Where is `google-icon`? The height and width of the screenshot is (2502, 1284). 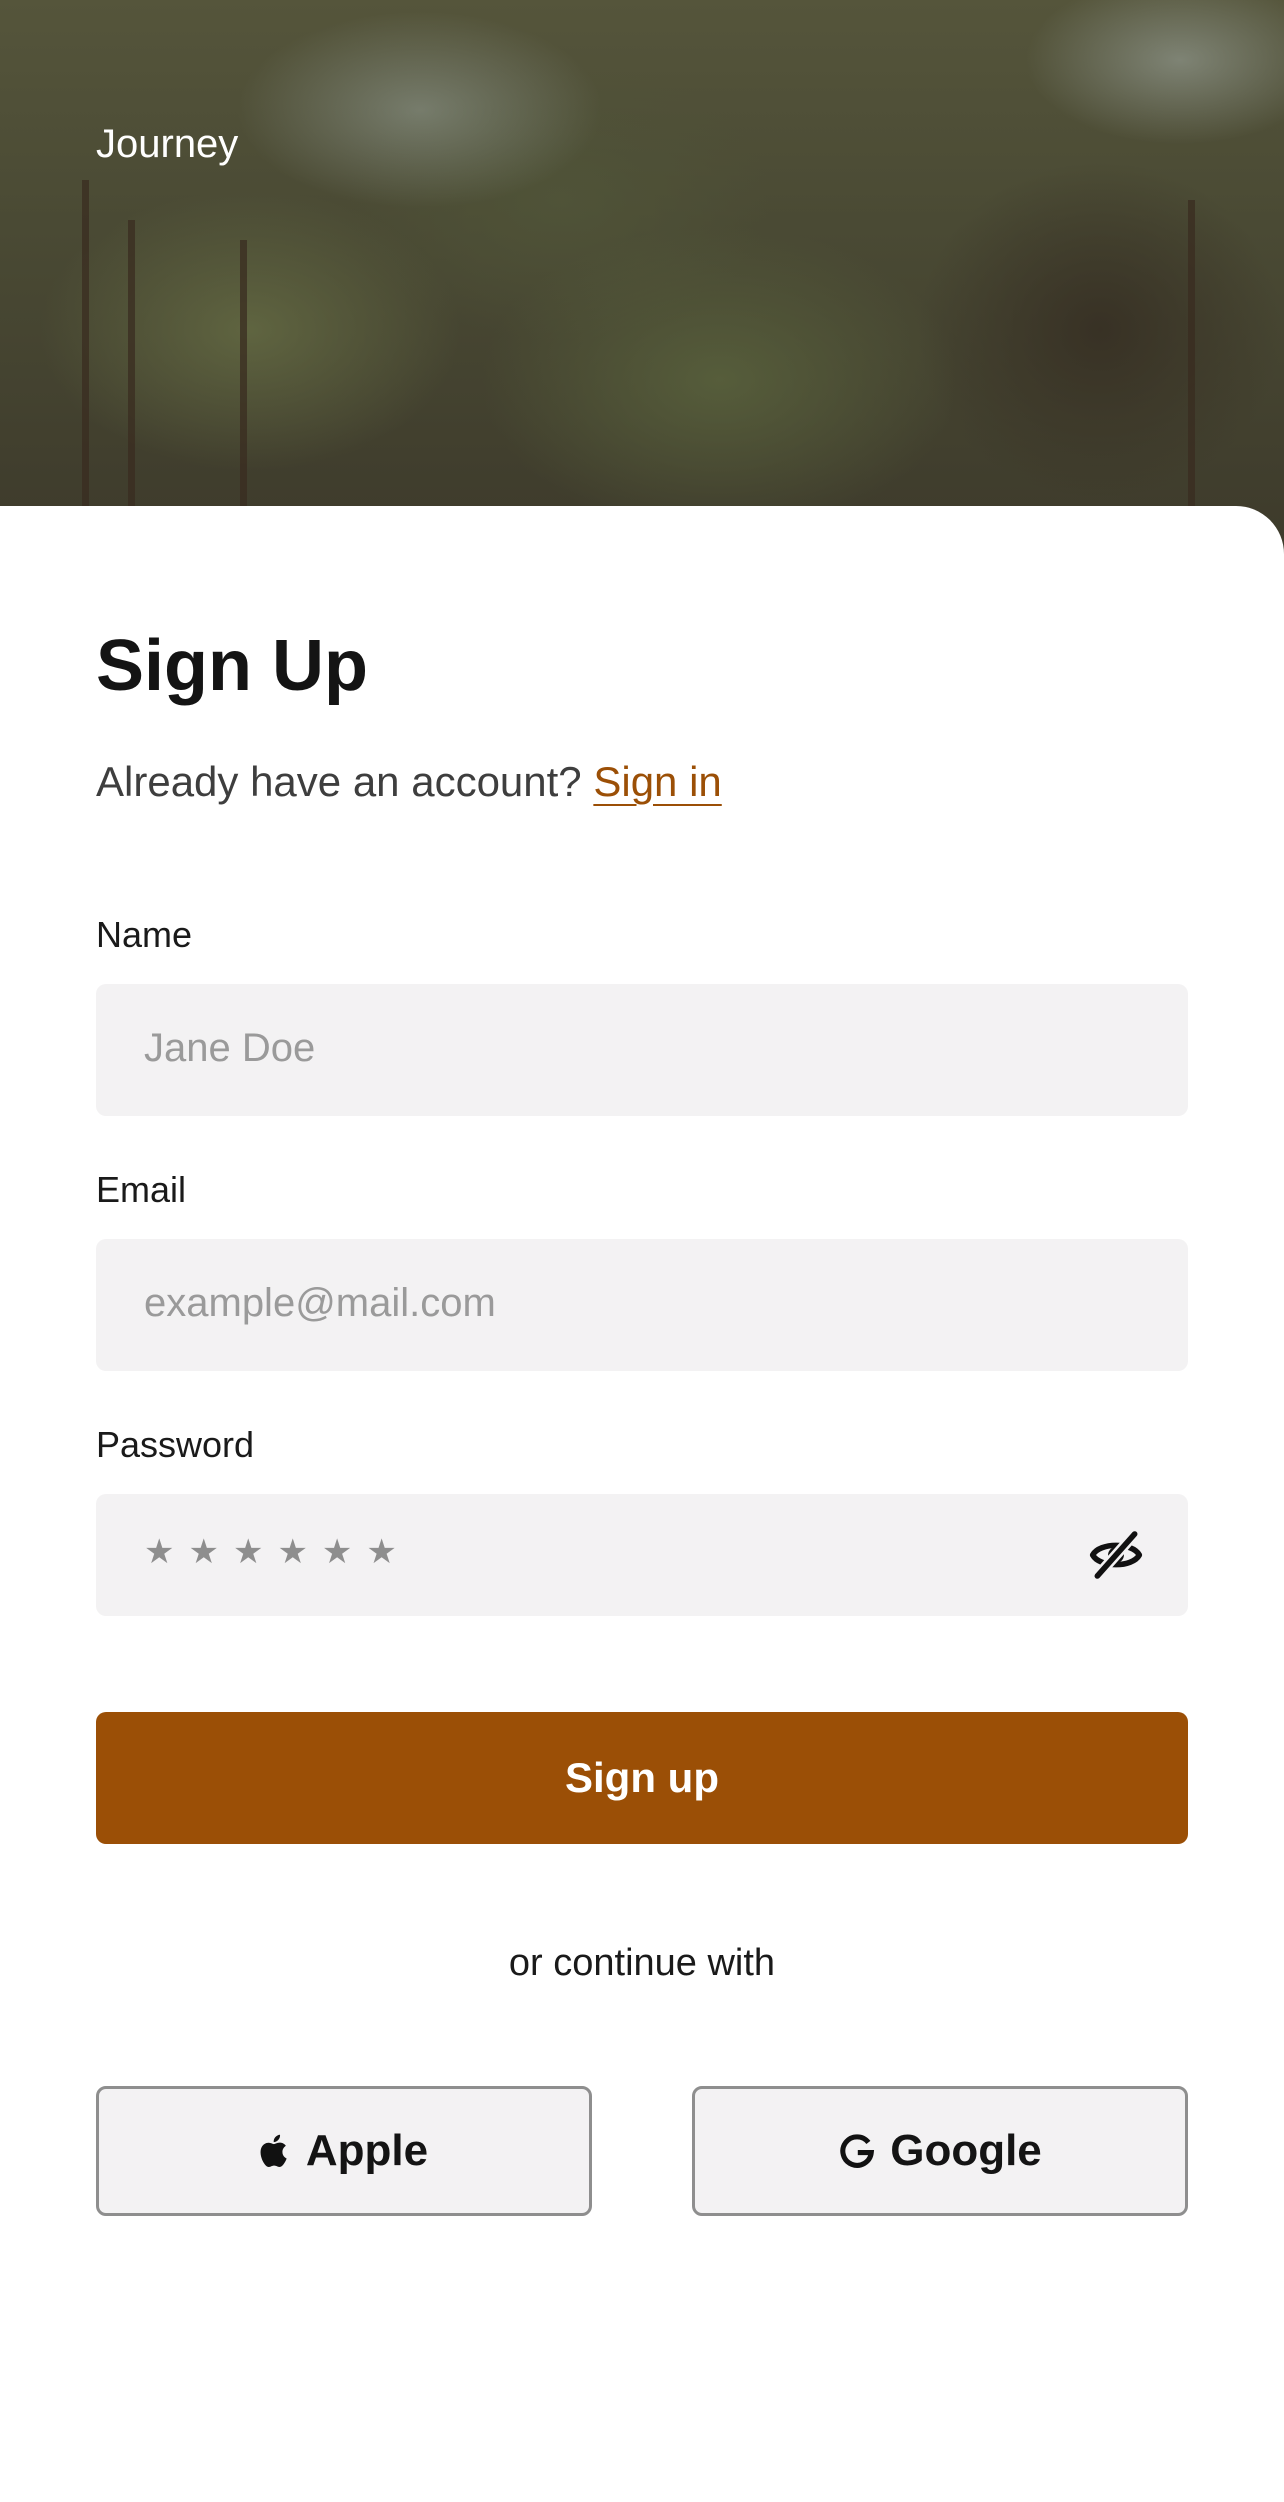 google-icon is located at coordinates (857, 2151).